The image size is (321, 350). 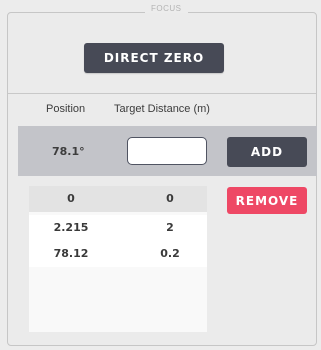 I want to click on table-row: 2.215 2, so click(x=118, y=228).